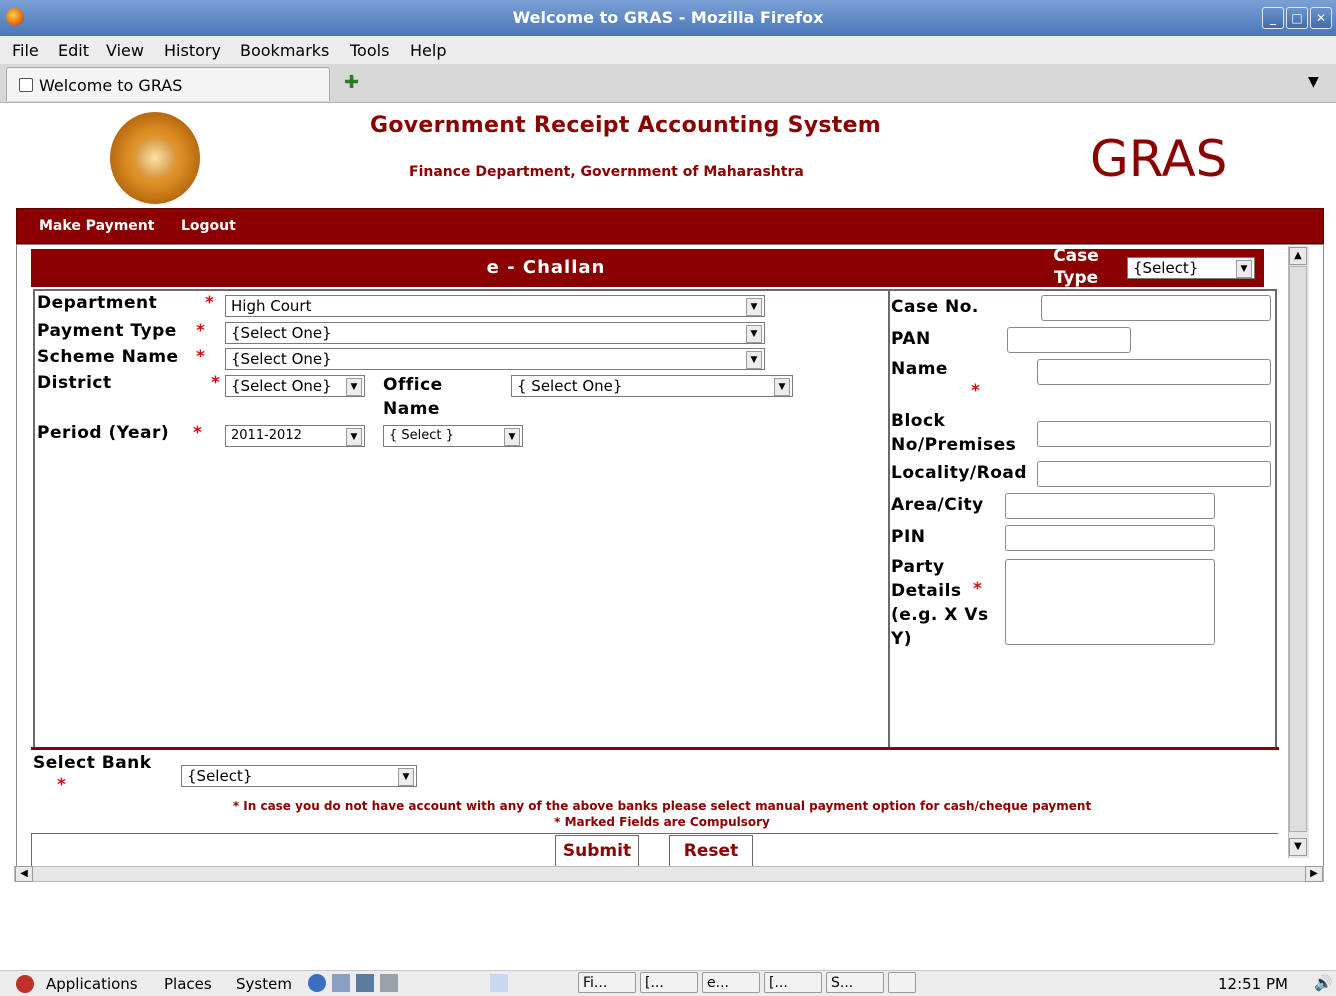 The height and width of the screenshot is (996, 1336). Describe the element at coordinates (264, 984) in the screenshot. I see `system-menu: System` at that location.